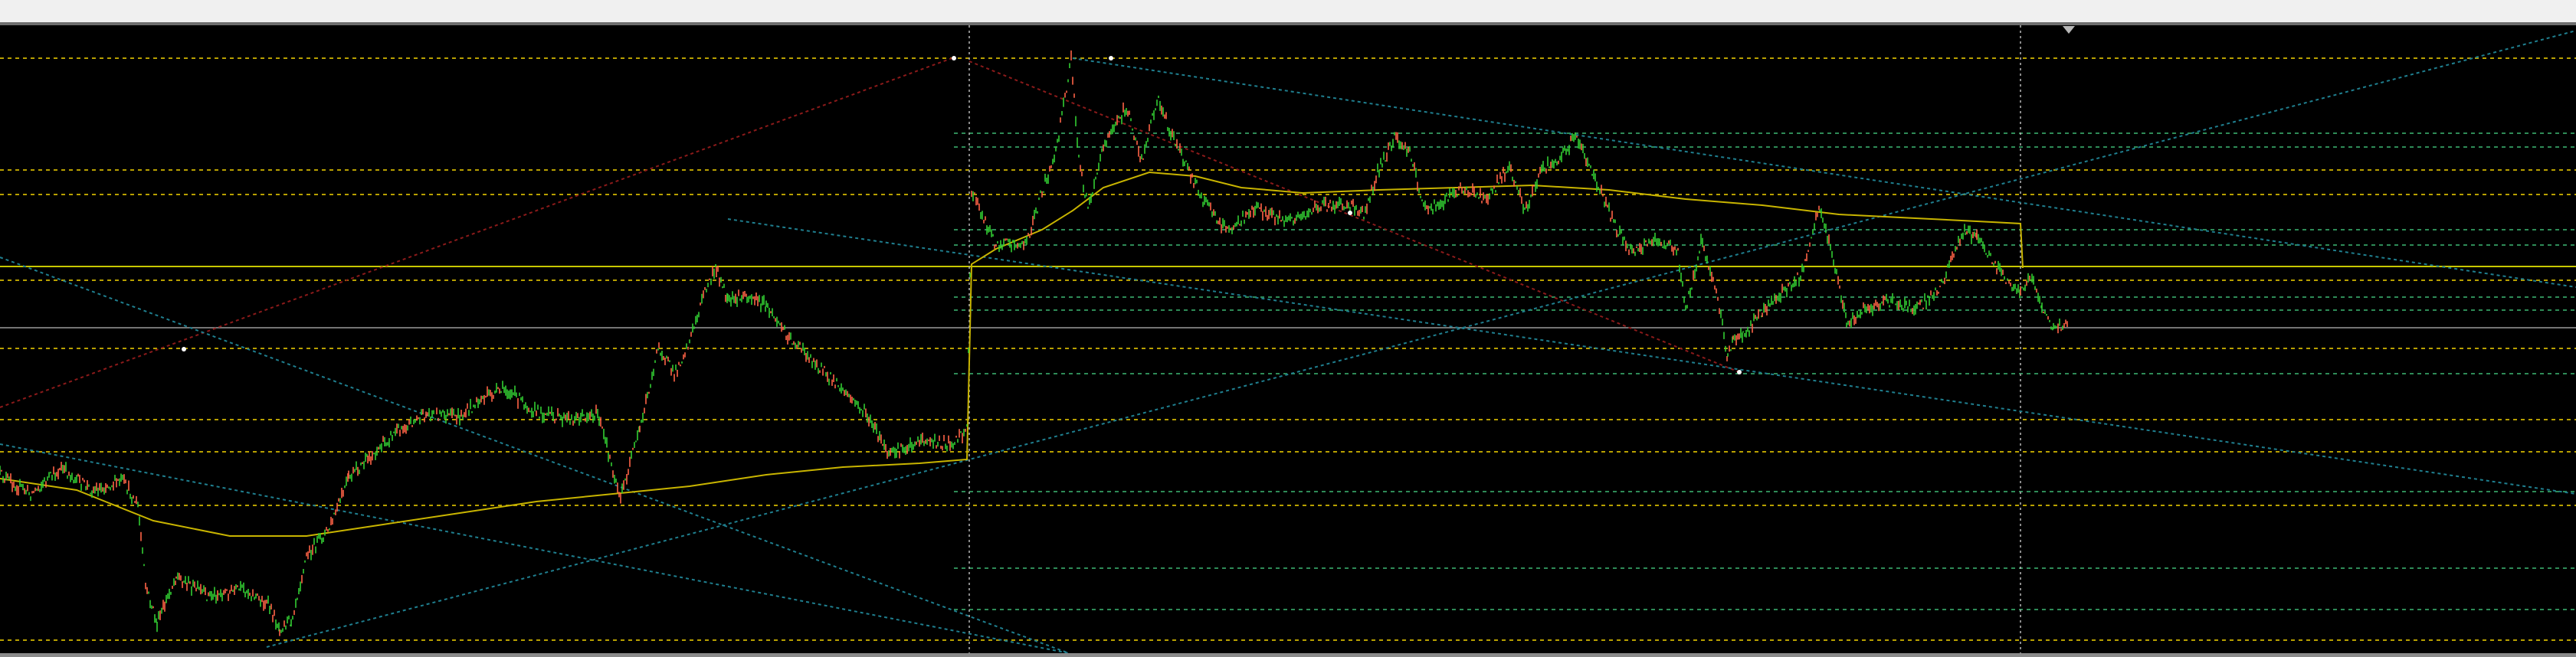 This screenshot has width=2576, height=657. I want to click on chart-shift-marker-icon, so click(2069, 30).